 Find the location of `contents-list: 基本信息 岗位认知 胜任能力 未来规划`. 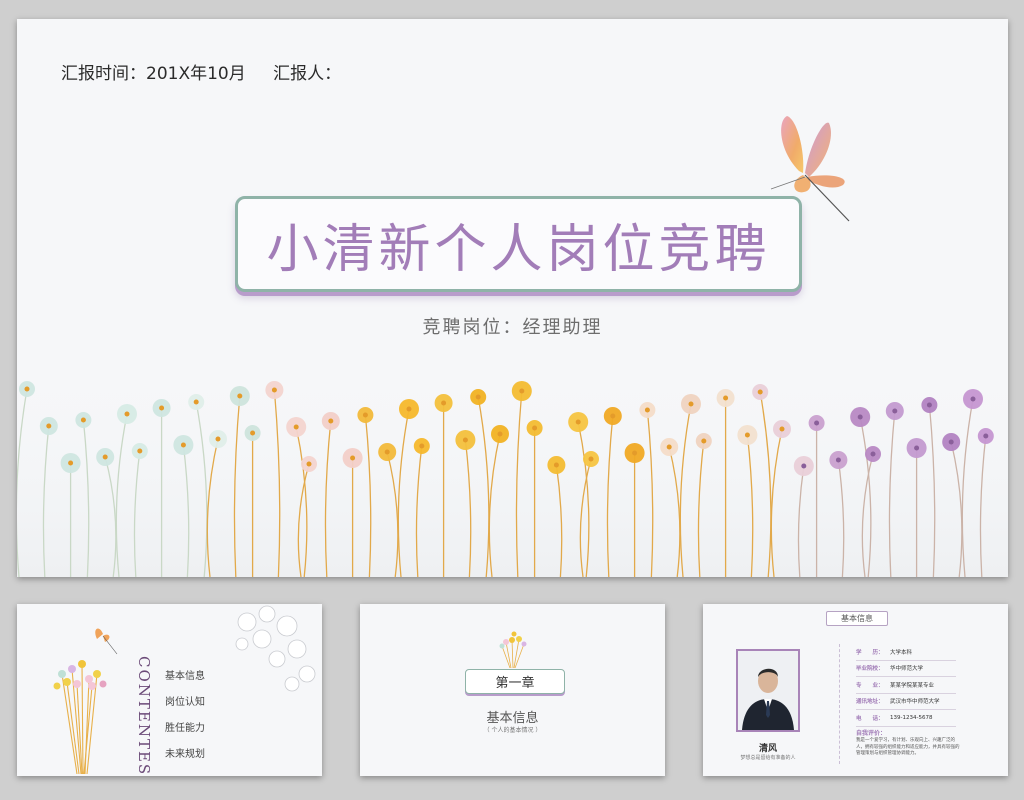

contents-list: 基本信息 岗位认知 胜任能力 未来规划 is located at coordinates (185, 722).